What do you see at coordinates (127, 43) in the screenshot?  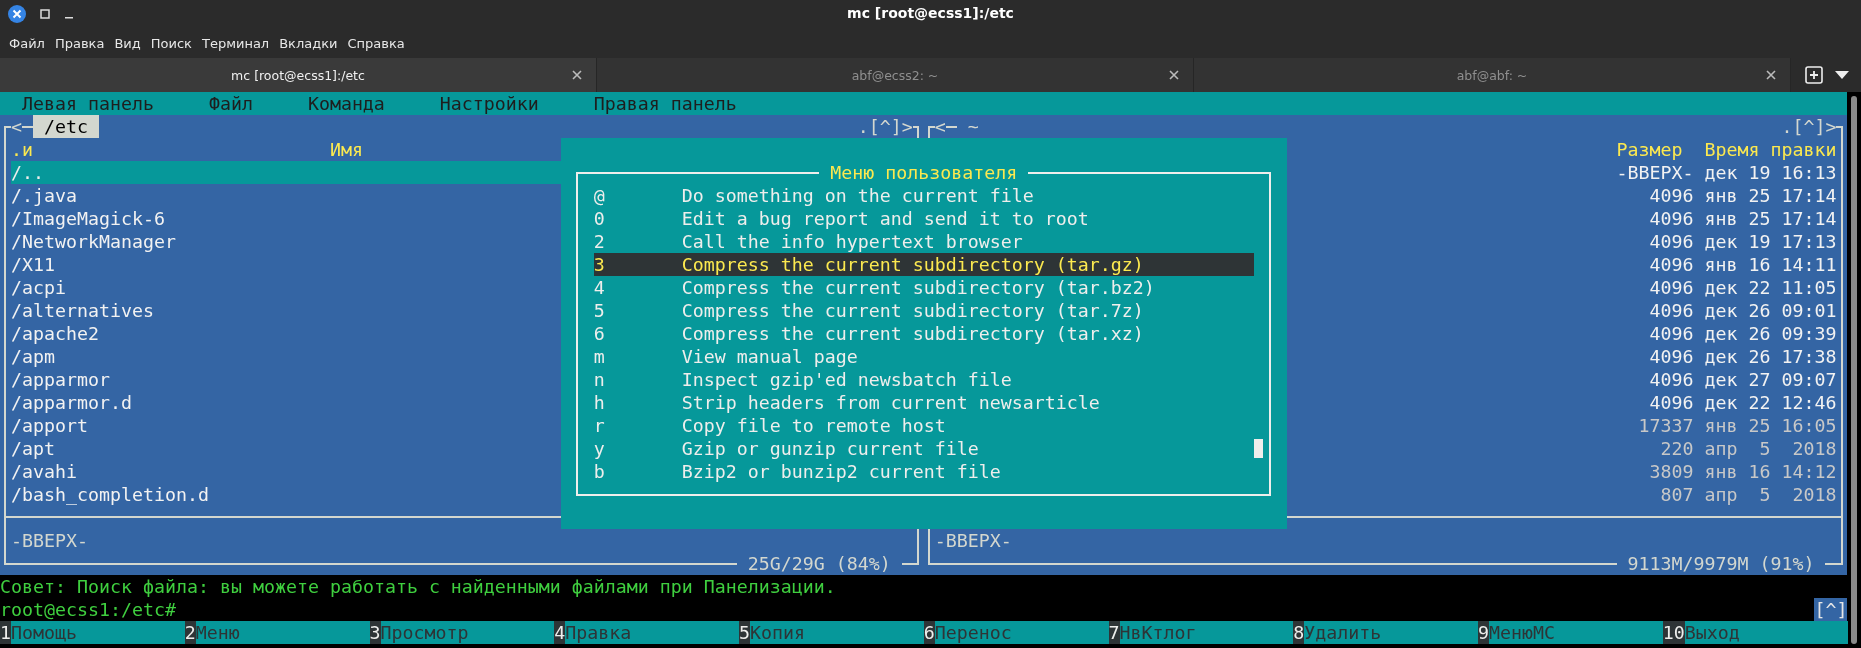 I see `menu-item: Вид` at bounding box center [127, 43].